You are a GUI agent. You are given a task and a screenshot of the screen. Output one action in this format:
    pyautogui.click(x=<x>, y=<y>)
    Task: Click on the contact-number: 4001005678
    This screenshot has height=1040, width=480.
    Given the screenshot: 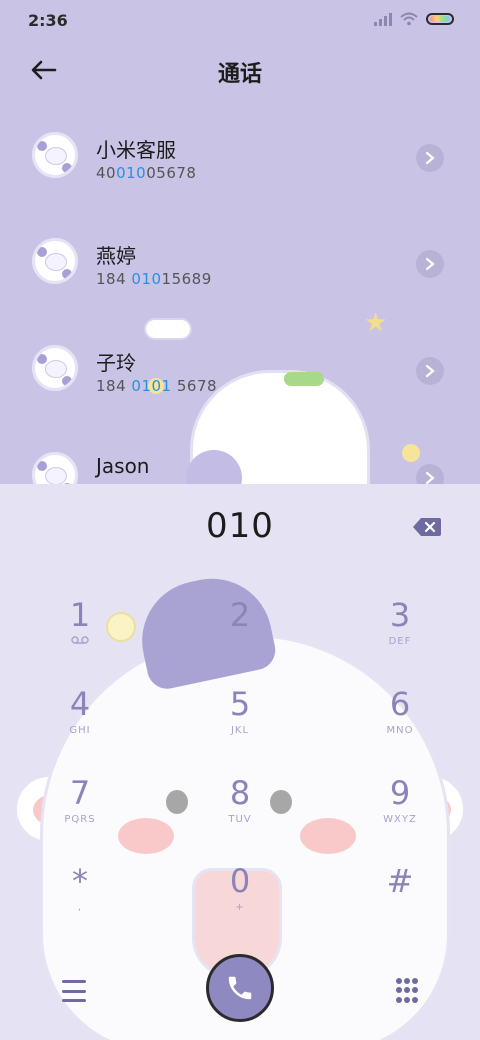 What is the action you would take?
    pyautogui.click(x=146, y=173)
    